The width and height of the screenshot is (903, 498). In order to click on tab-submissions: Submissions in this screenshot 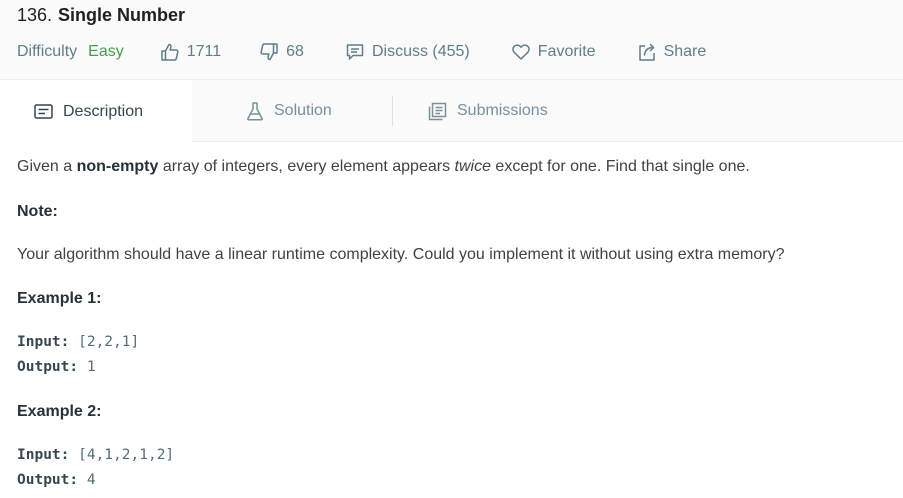, I will do `click(488, 111)`.